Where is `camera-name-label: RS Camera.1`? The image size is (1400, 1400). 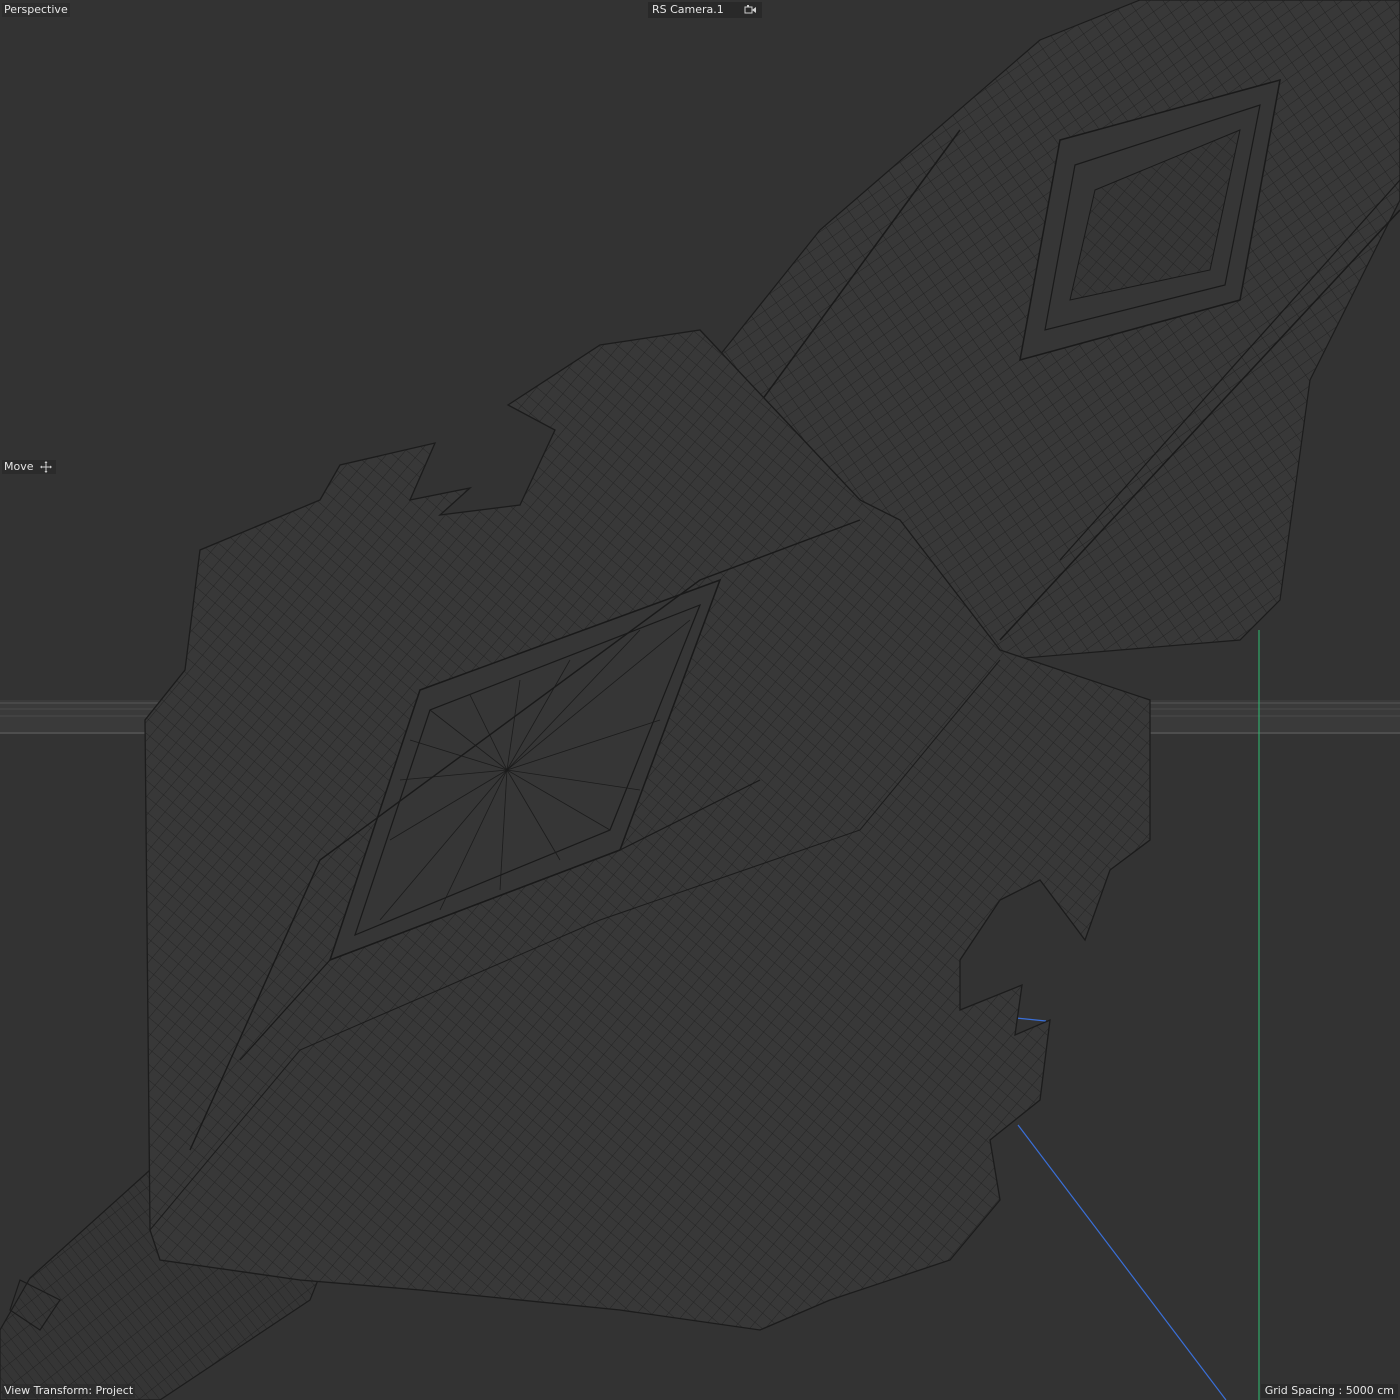 camera-name-label: RS Camera.1 is located at coordinates (688, 9).